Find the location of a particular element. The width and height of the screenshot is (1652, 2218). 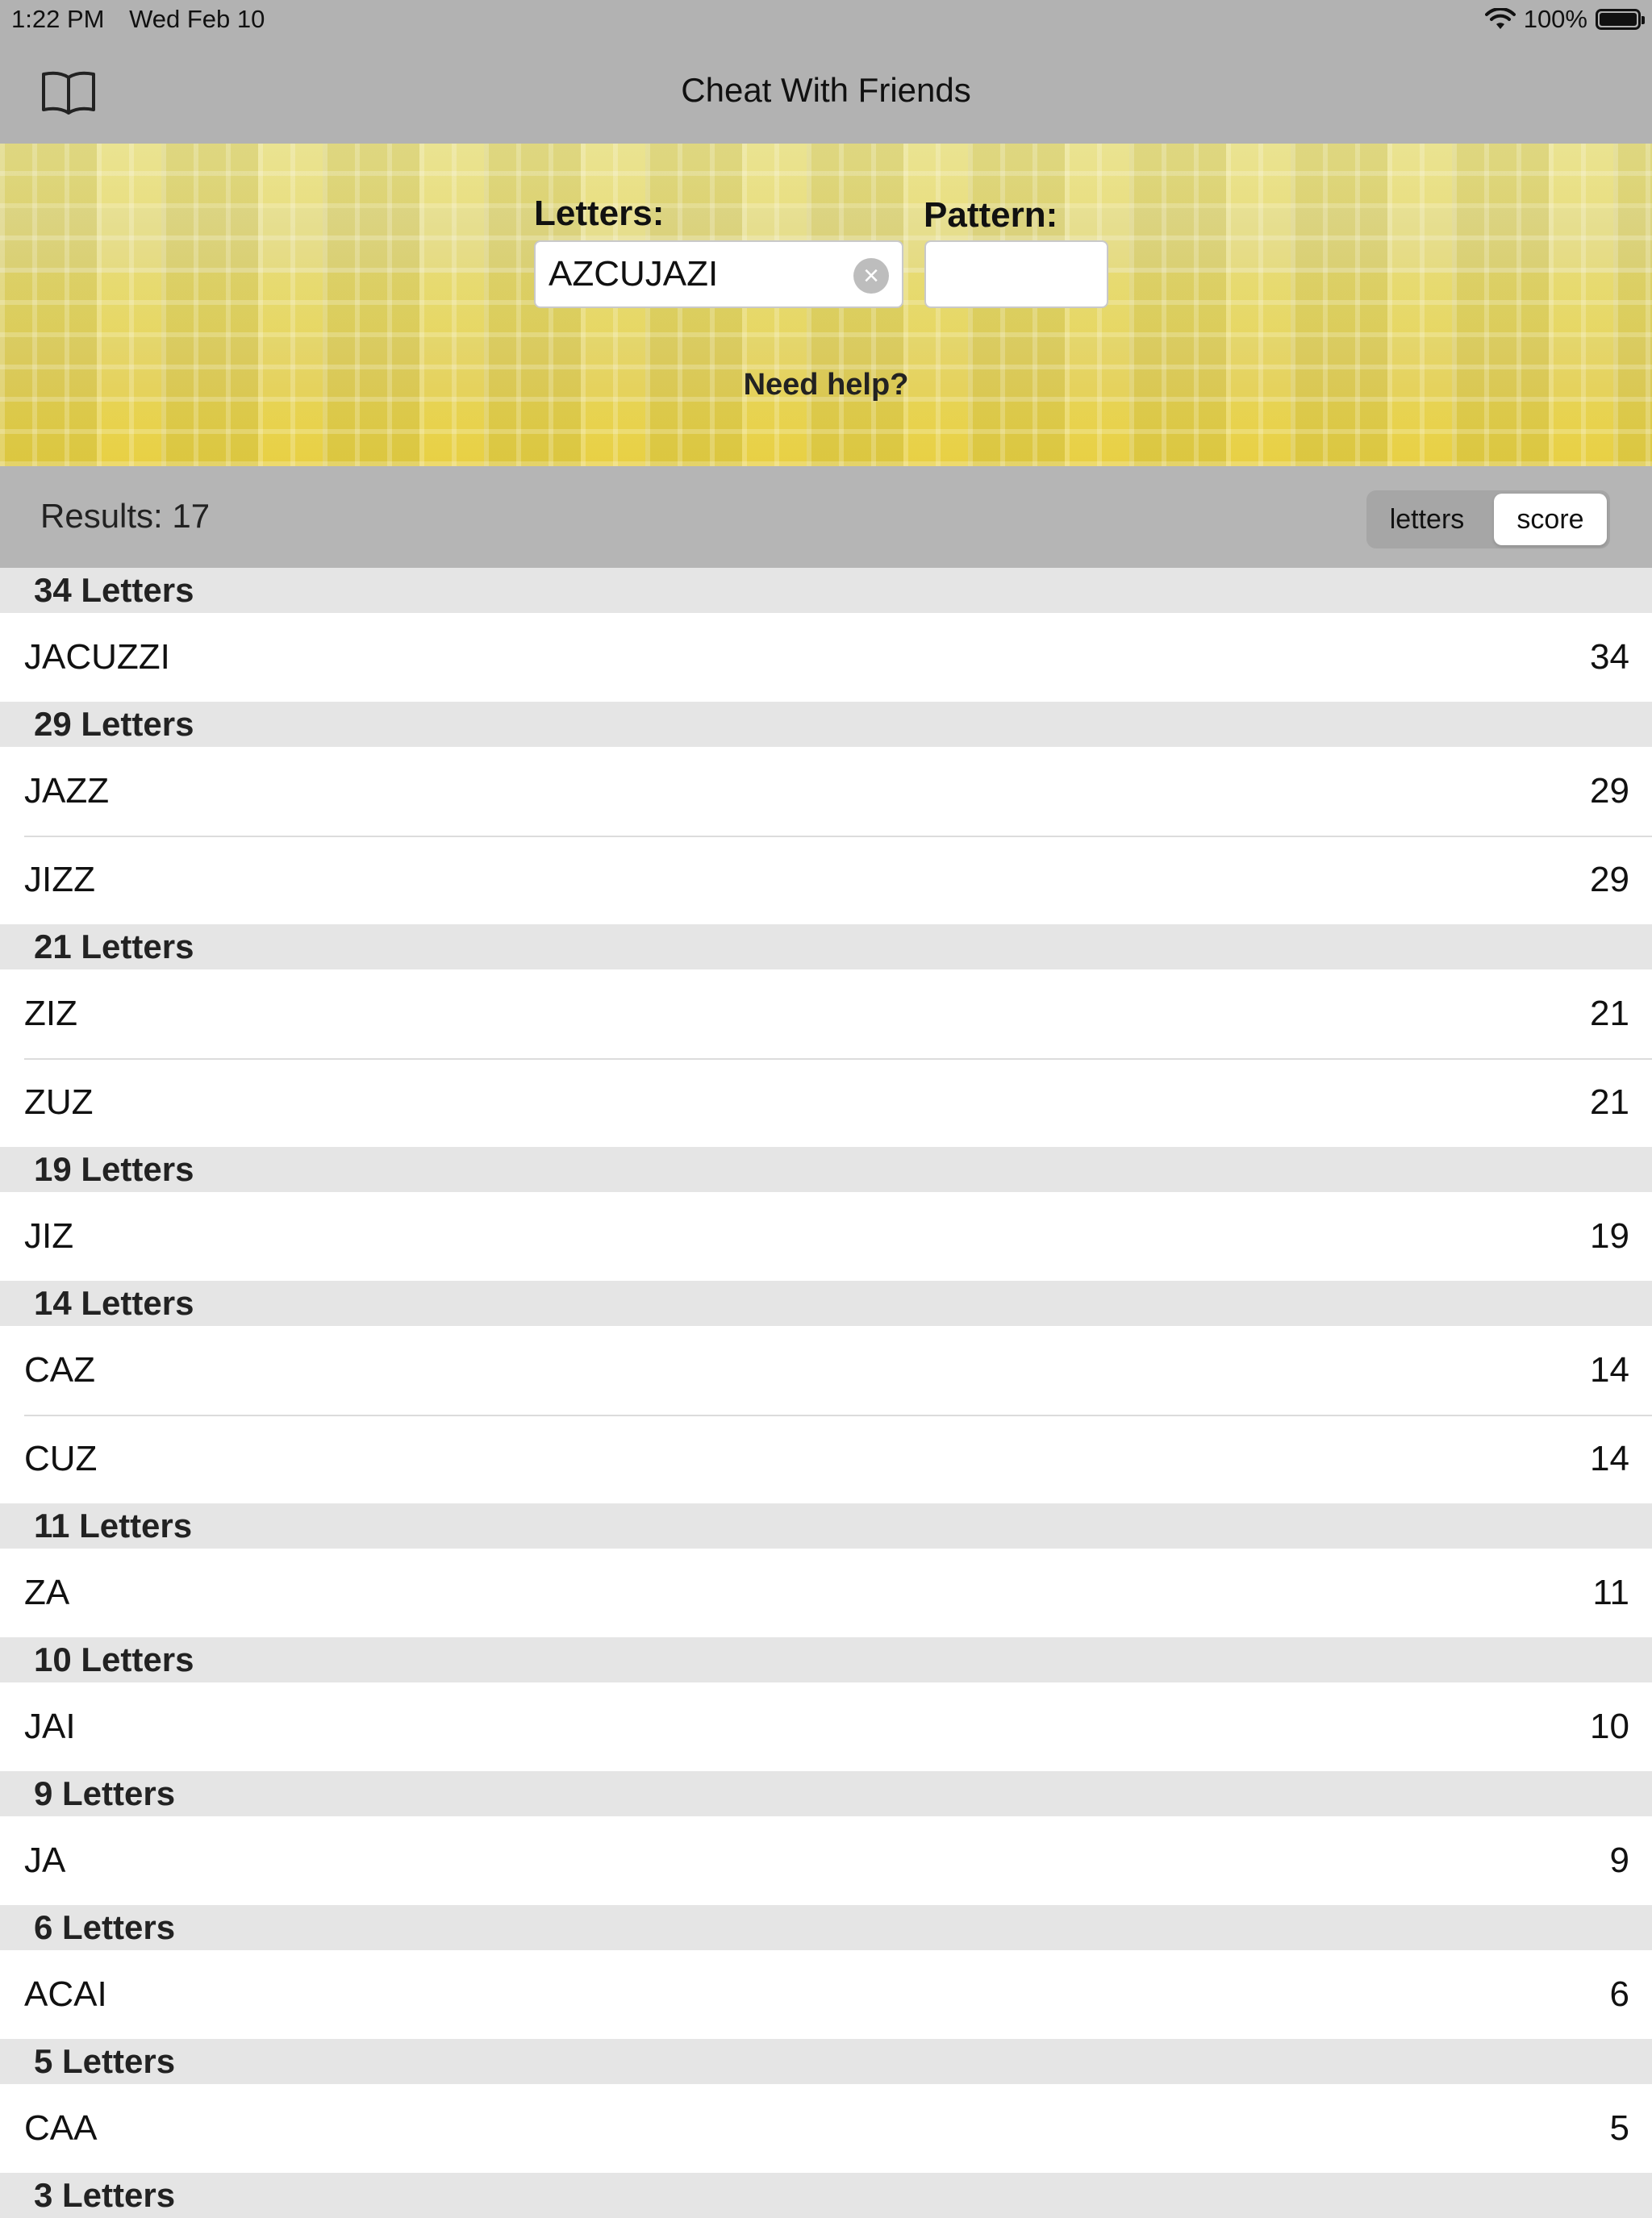

section: 19 Letters JIZ 19 is located at coordinates (826, 1214).